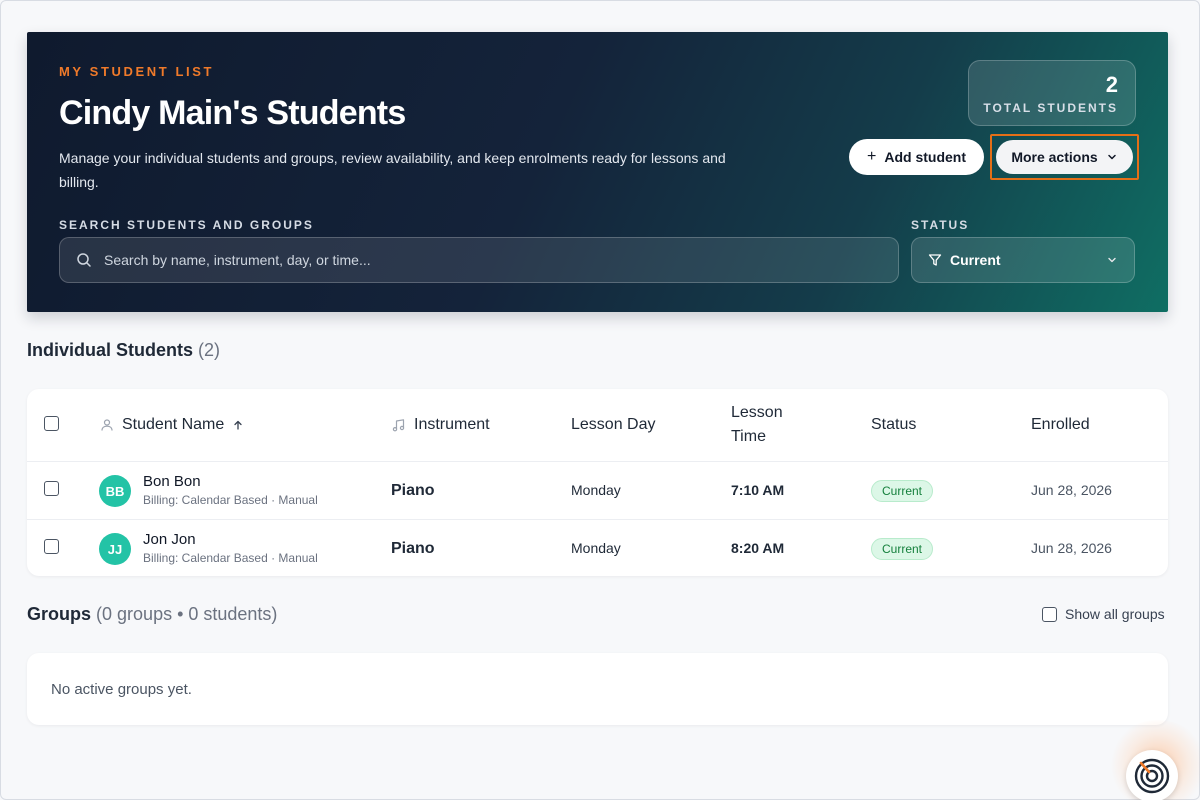 The width and height of the screenshot is (1200, 800). I want to click on show-all-groups-toggle: Show all groups, so click(1103, 614).